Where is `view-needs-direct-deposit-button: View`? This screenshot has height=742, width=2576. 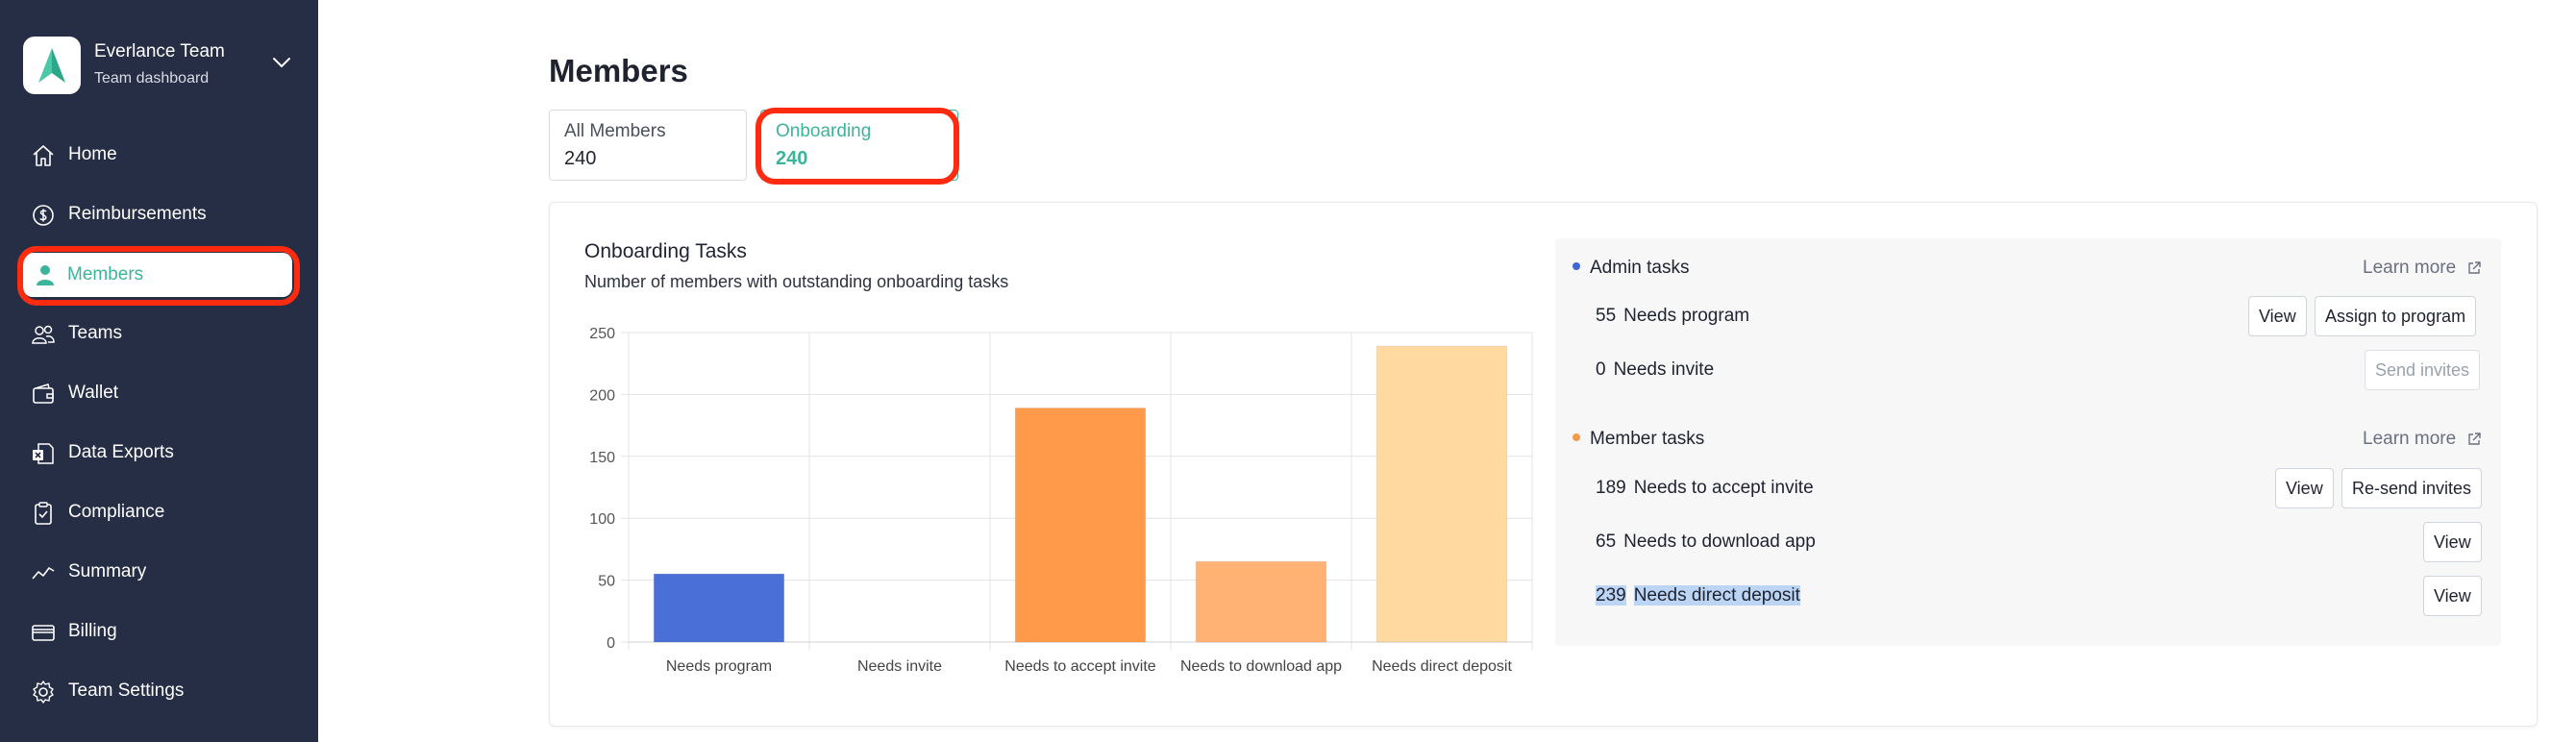
view-needs-direct-deposit-button: View is located at coordinates (2453, 596).